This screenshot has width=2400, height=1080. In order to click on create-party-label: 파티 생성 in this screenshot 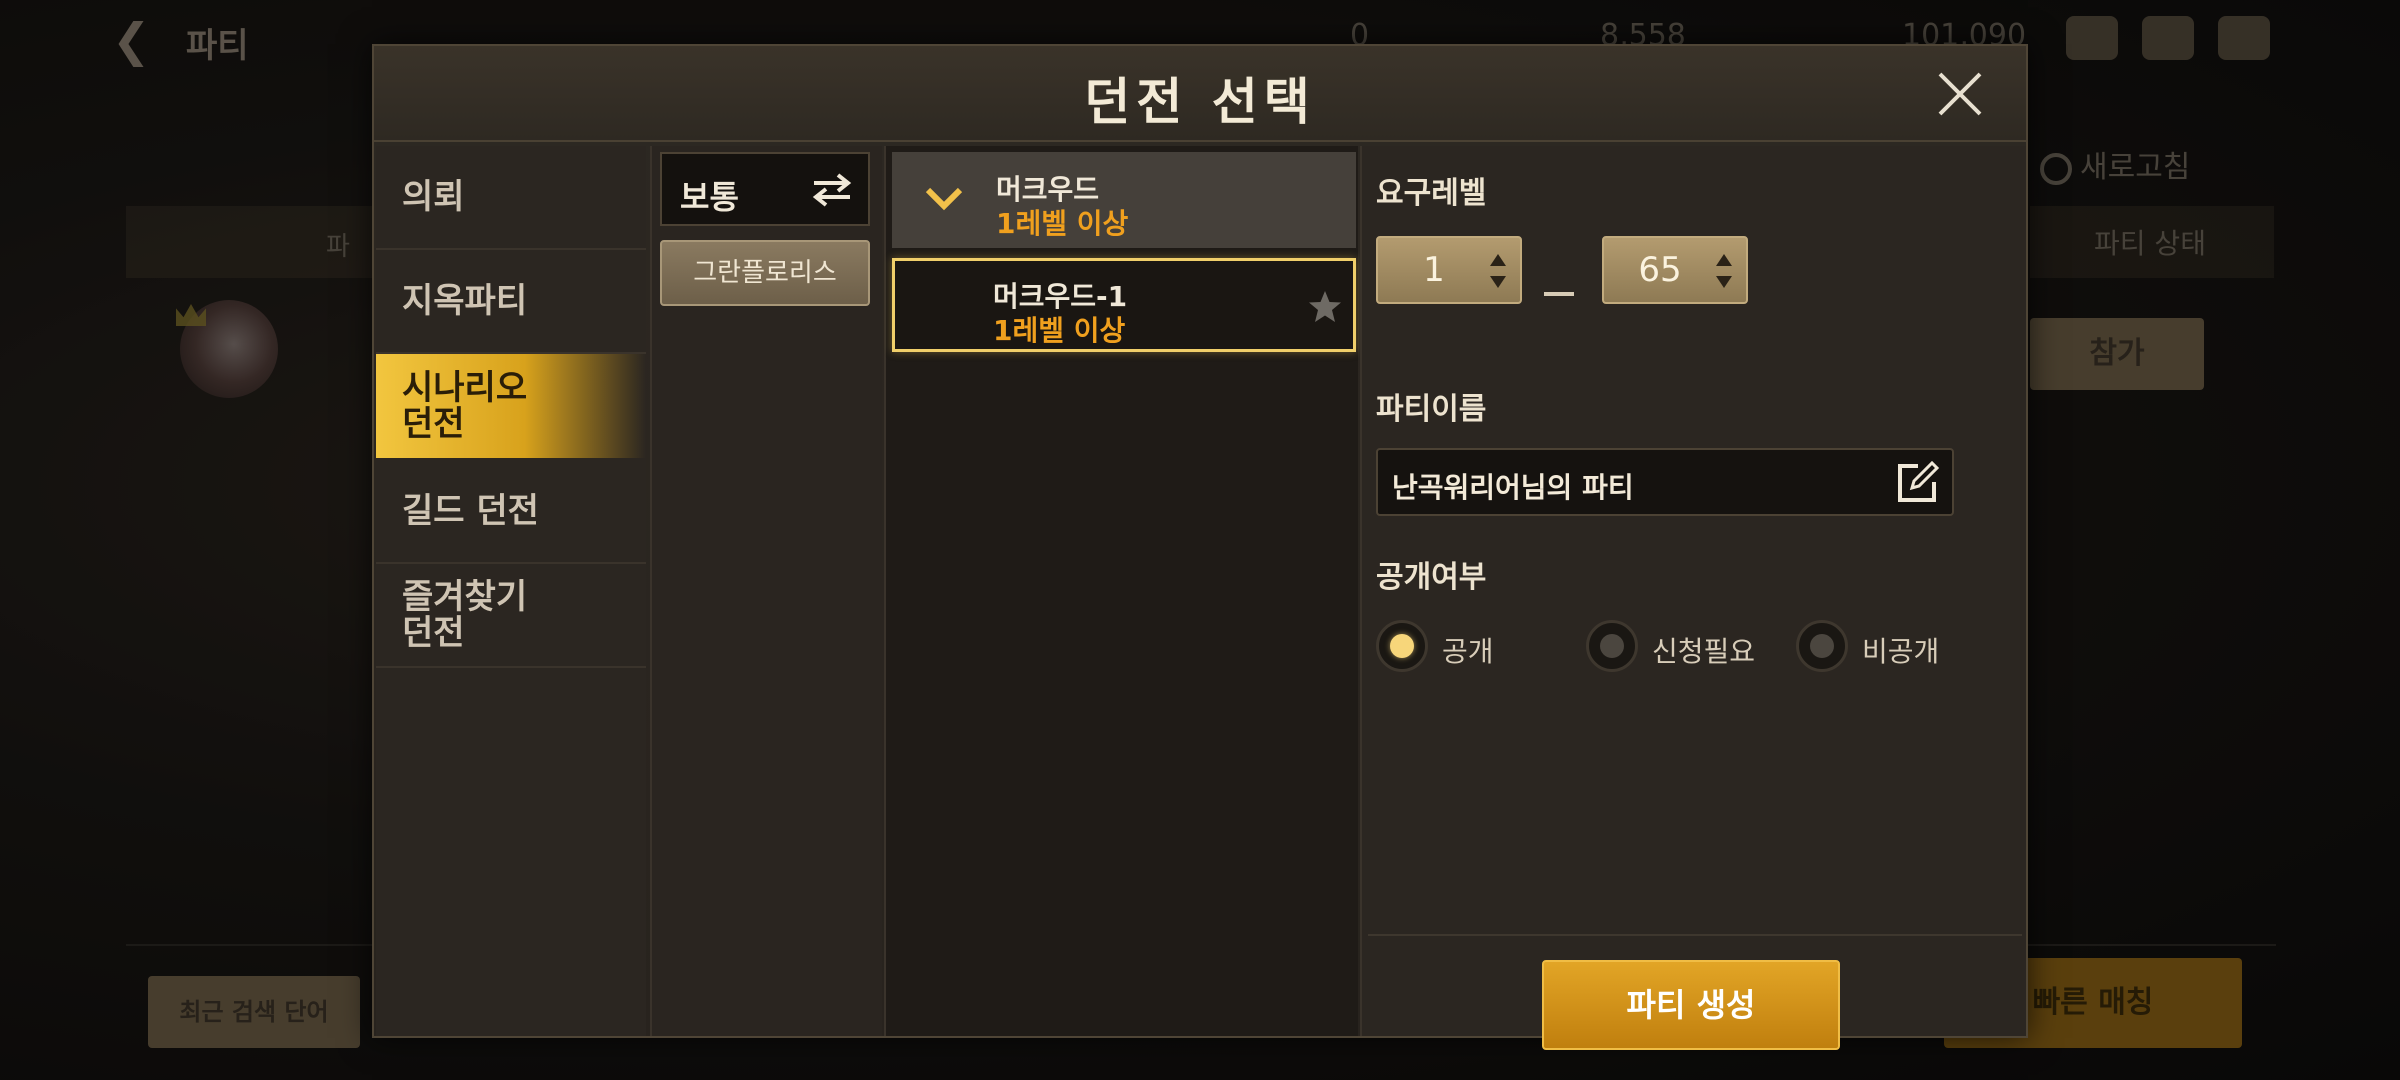, I will do `click(1691, 1005)`.